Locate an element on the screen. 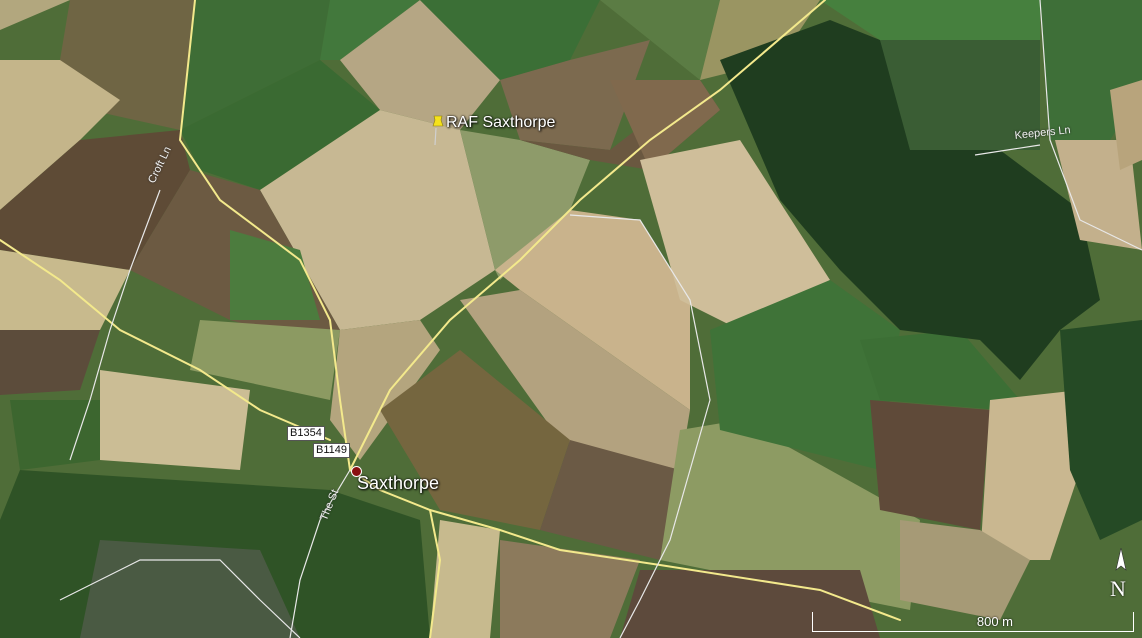 This screenshot has width=1142, height=638. compass-icon: N is located at coordinates (1121, 576).